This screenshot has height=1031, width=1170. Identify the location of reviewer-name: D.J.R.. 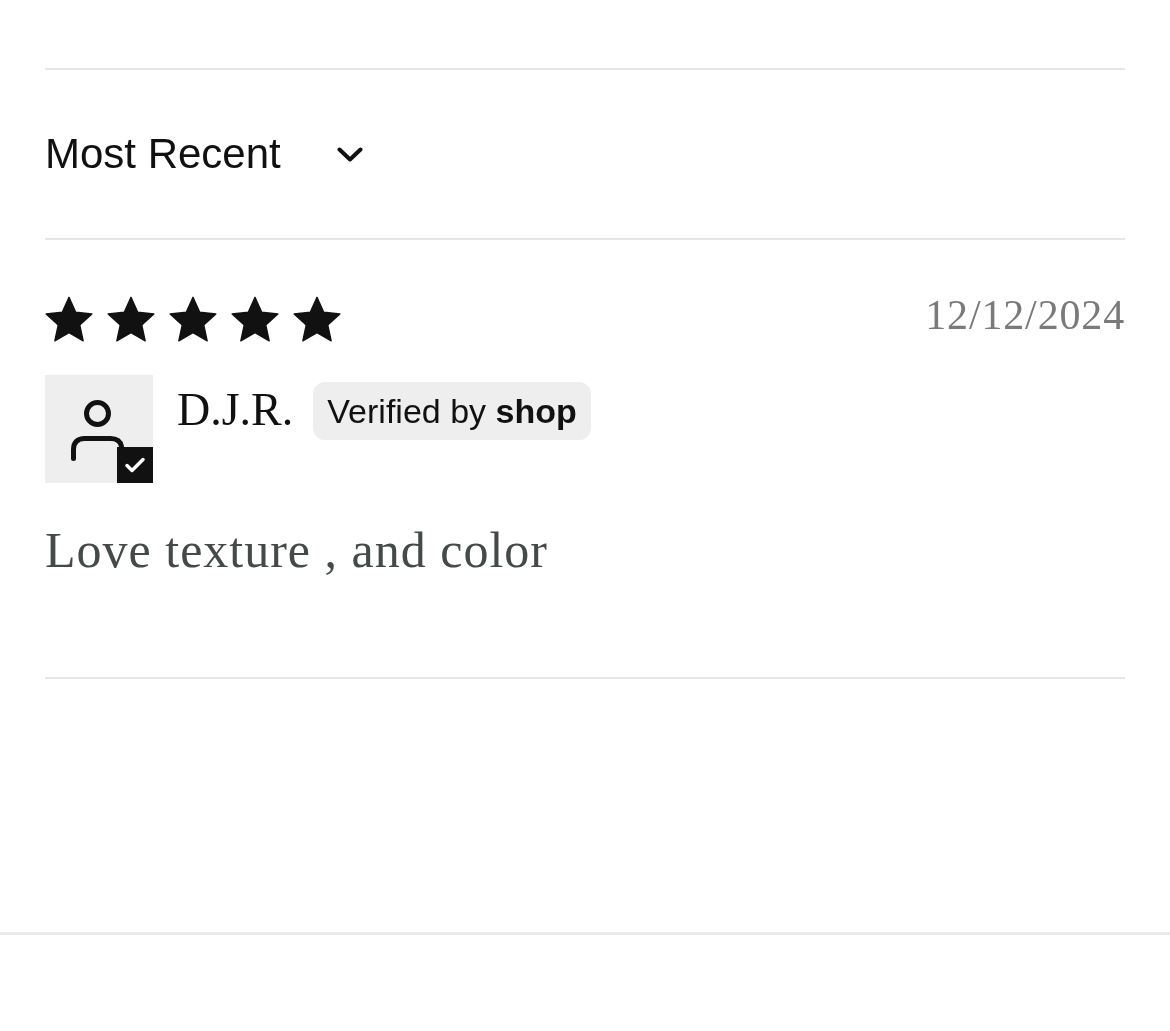
(235, 410).